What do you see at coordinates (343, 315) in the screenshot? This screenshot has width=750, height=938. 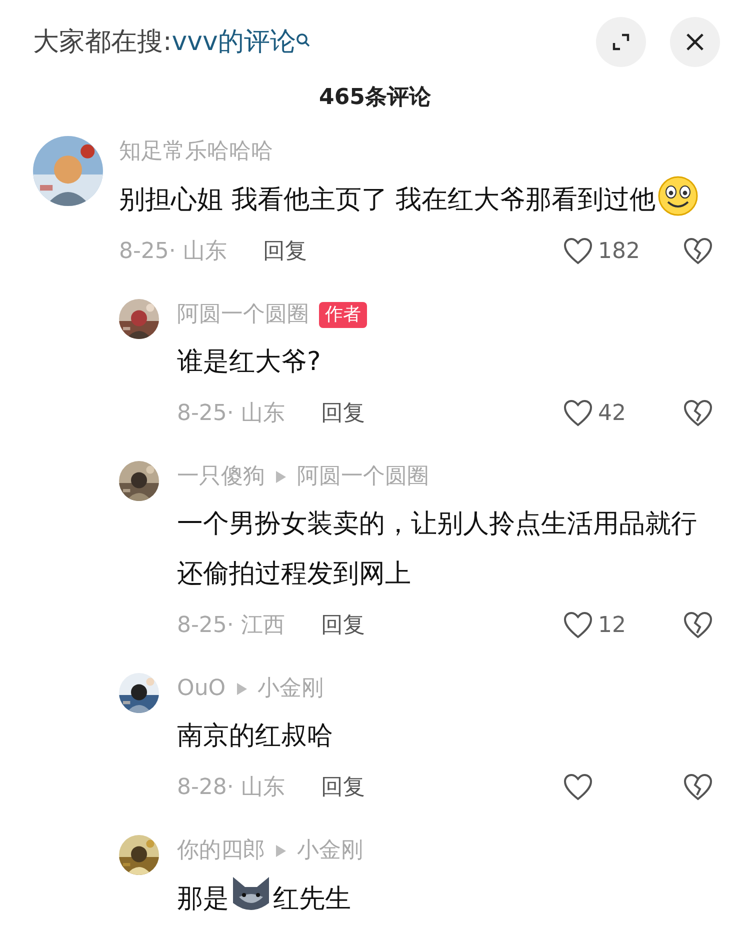 I see `author-tag: 作者` at bounding box center [343, 315].